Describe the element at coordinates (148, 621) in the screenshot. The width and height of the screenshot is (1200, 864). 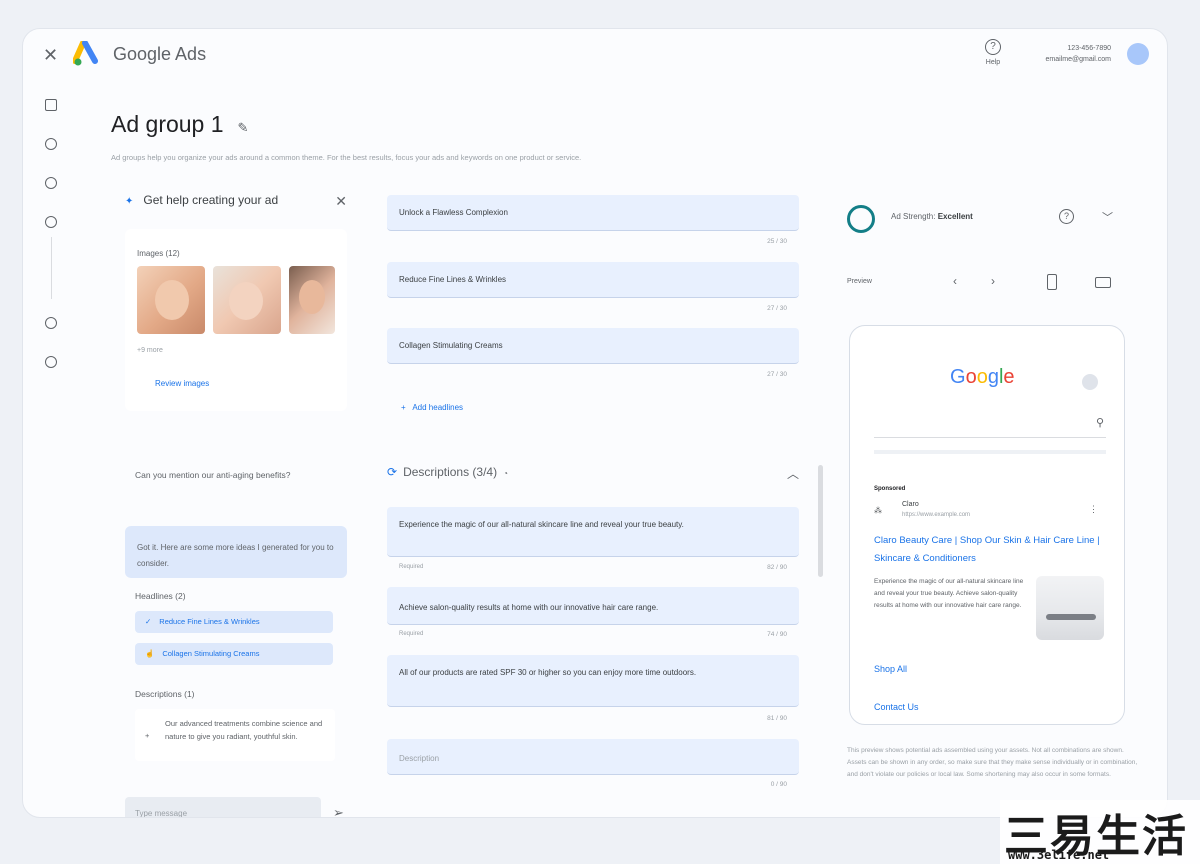
I see `check-icon: ✓` at that location.